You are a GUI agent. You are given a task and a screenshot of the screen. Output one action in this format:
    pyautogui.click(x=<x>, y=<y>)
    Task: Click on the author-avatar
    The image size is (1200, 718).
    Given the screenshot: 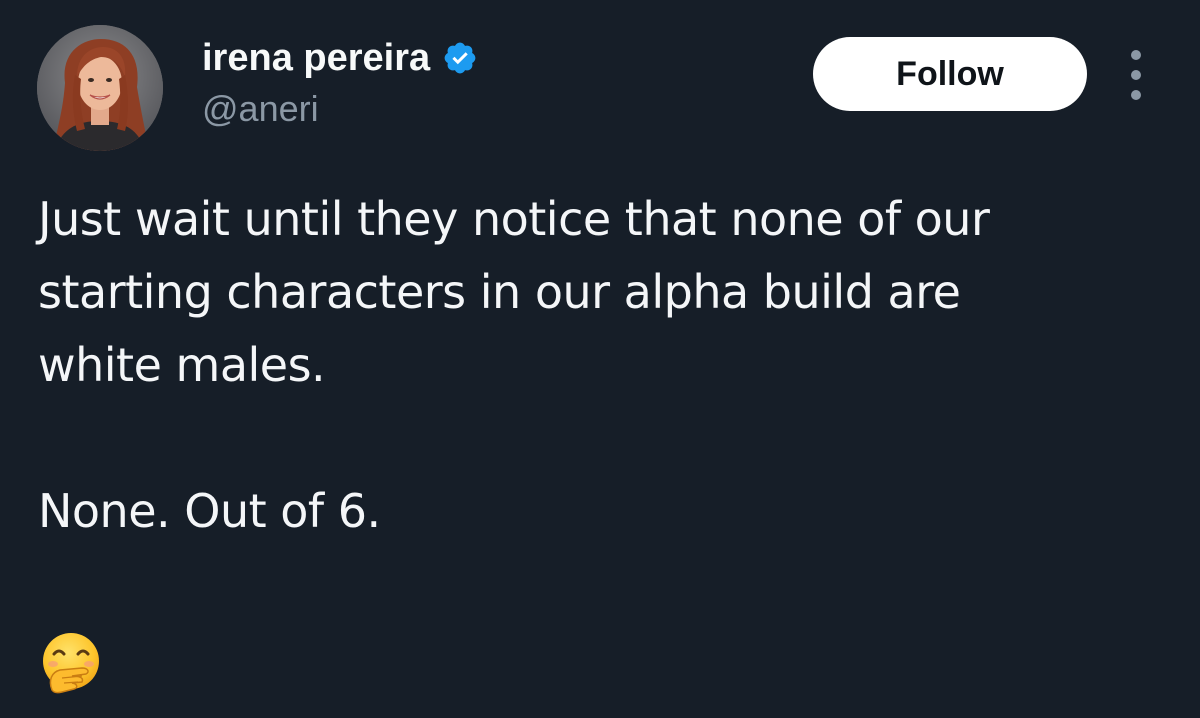 What is the action you would take?
    pyautogui.click(x=100, y=88)
    